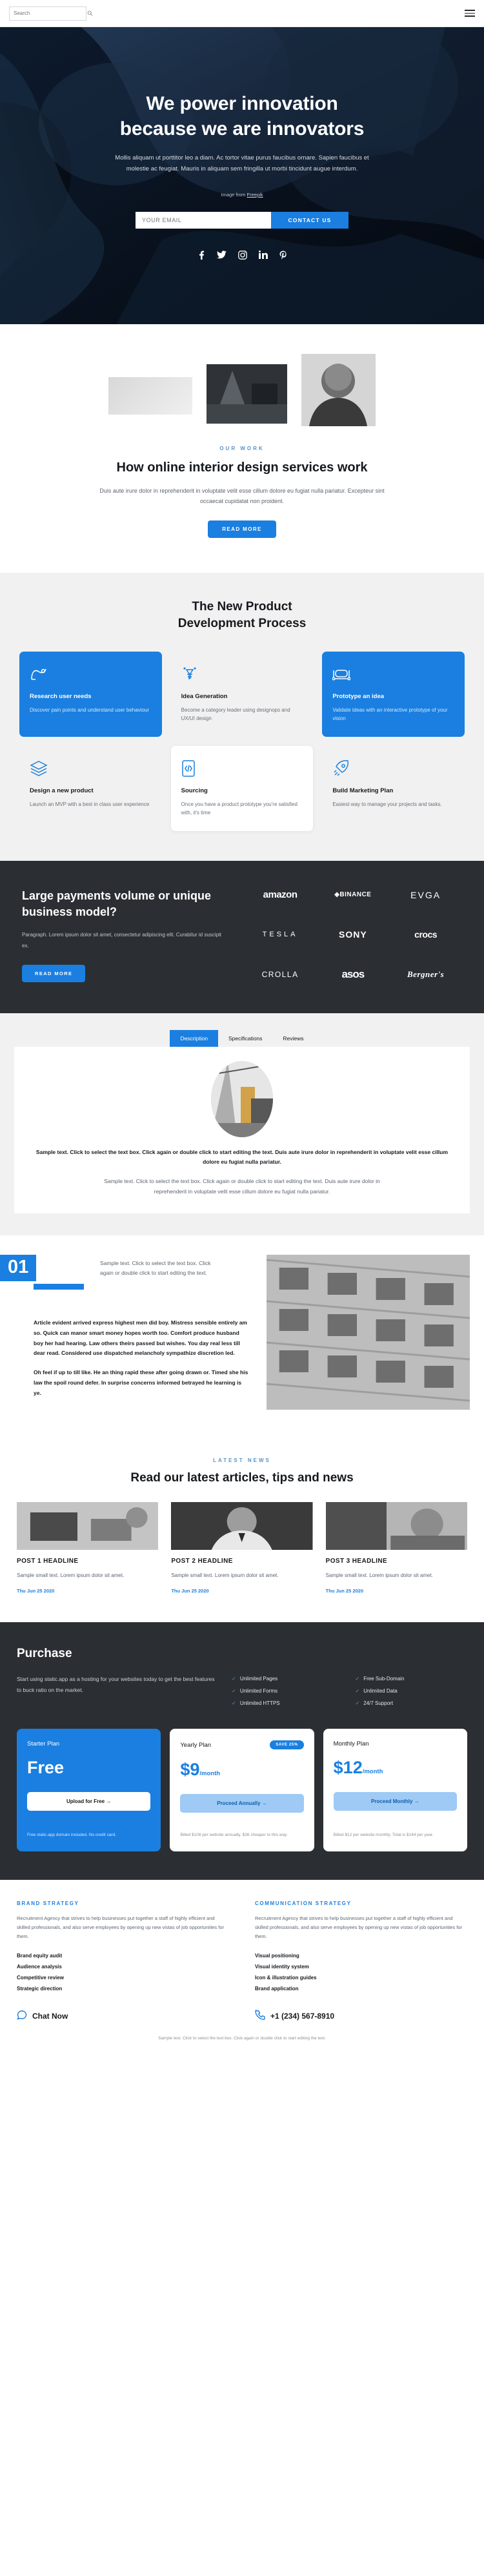 Image resolution: width=484 pixels, height=2576 pixels. I want to click on plan-price: $9/month, so click(242, 1769).